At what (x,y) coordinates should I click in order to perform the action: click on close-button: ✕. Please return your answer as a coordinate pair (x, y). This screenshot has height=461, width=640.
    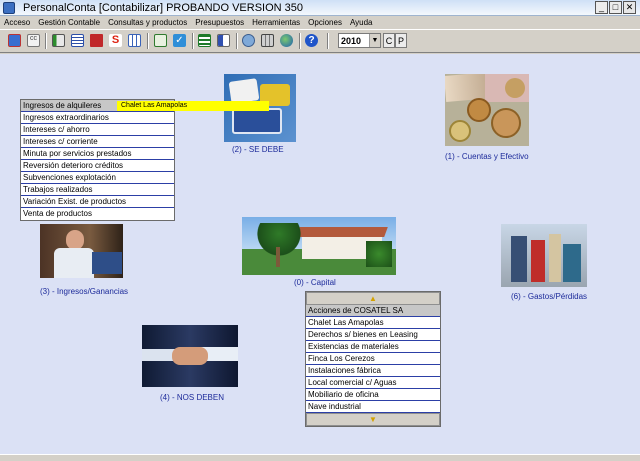
    Looking at the image, I should click on (629, 7).